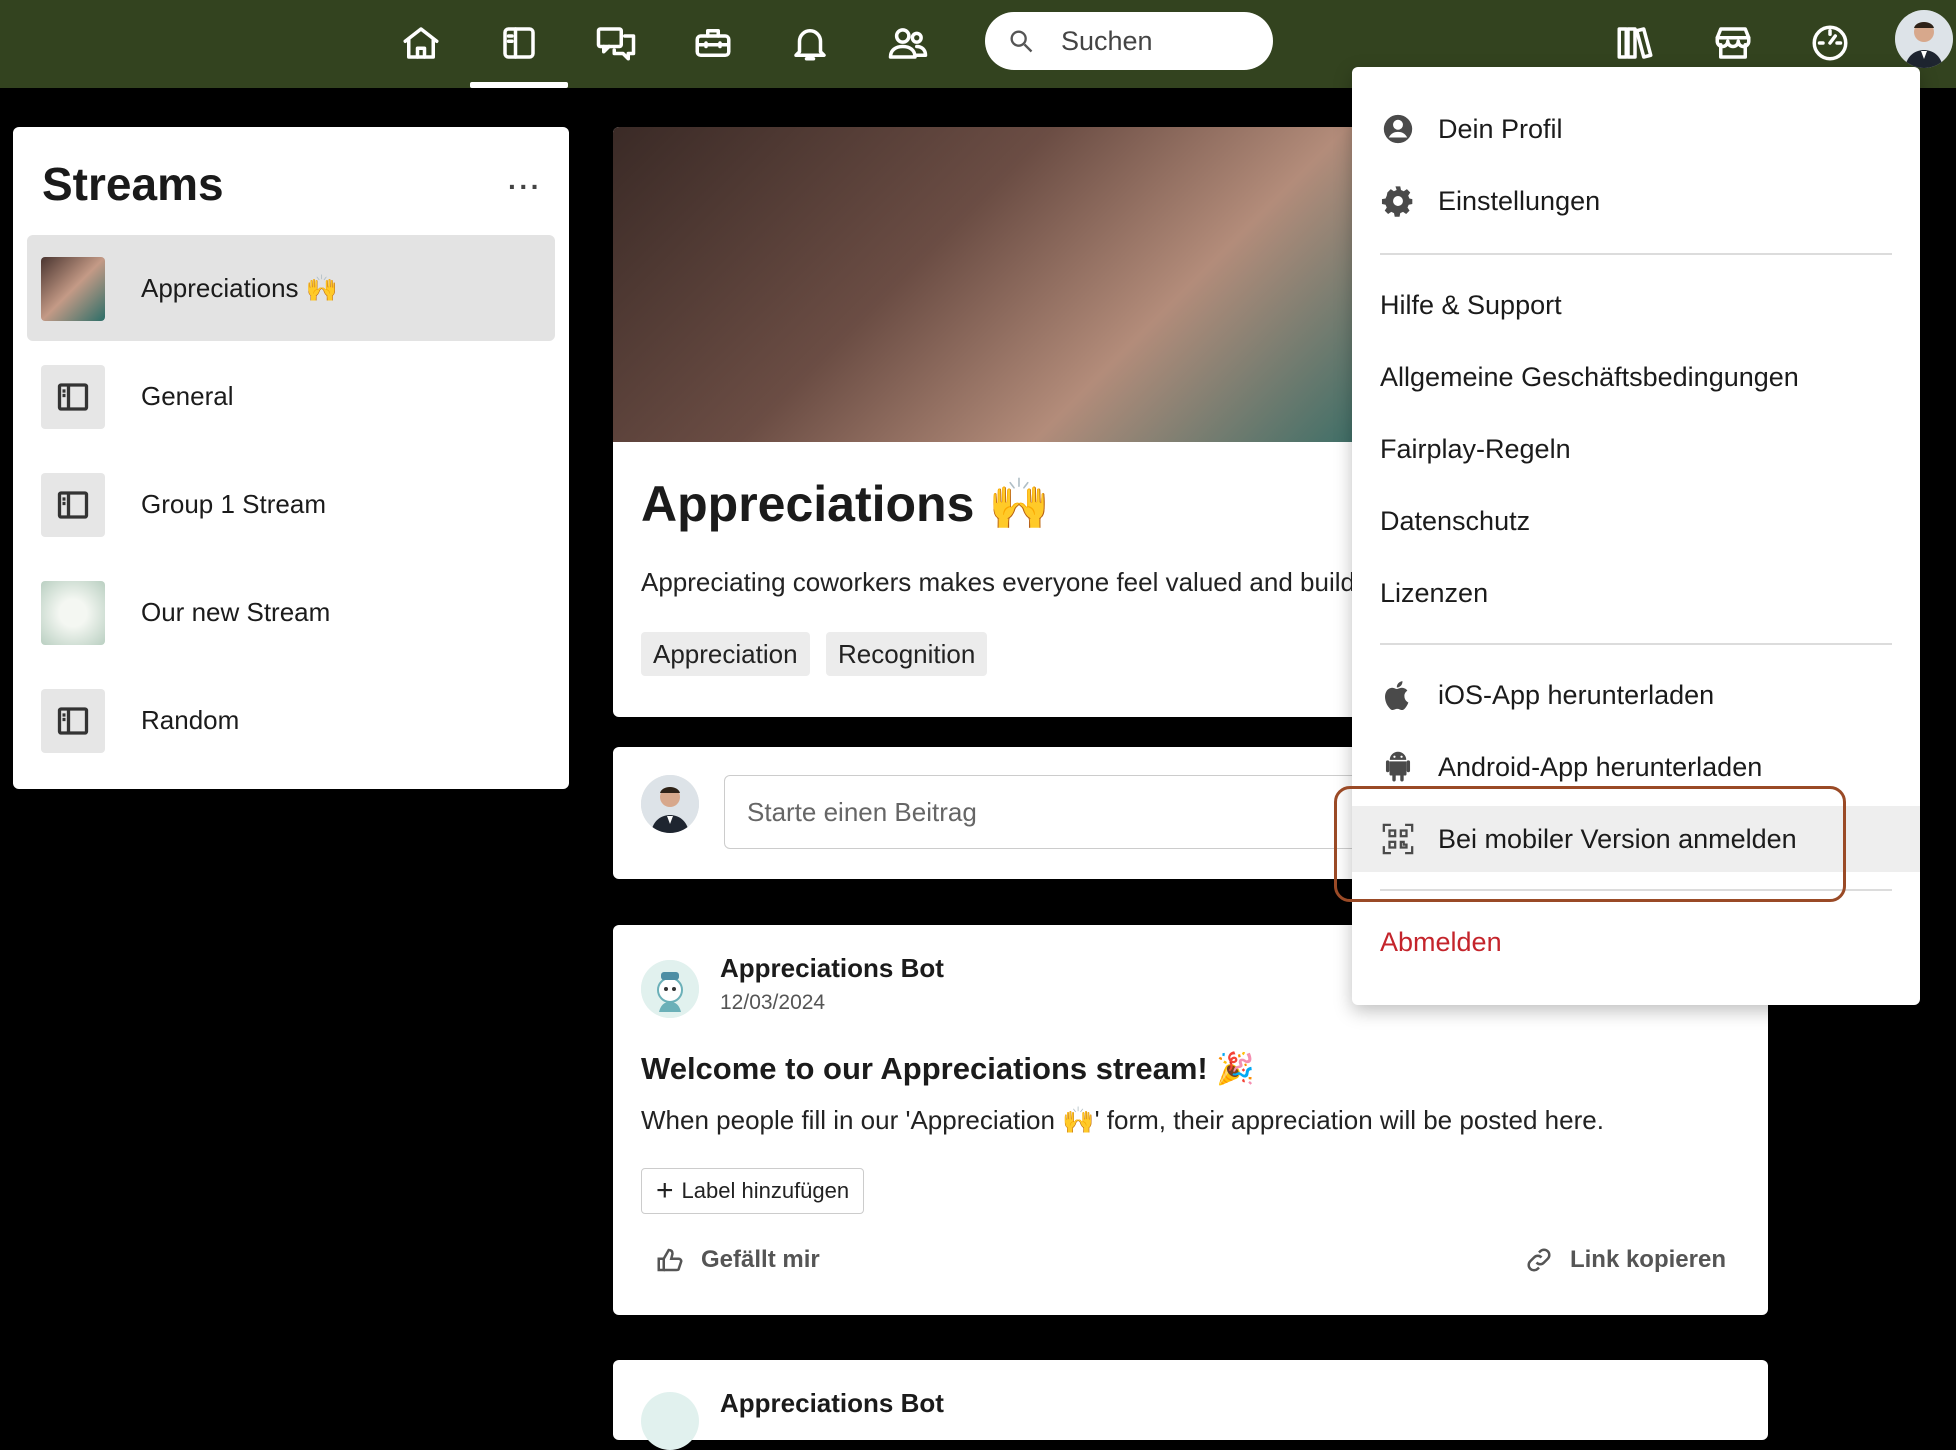  I want to click on qr-code-icon, so click(1398, 839).